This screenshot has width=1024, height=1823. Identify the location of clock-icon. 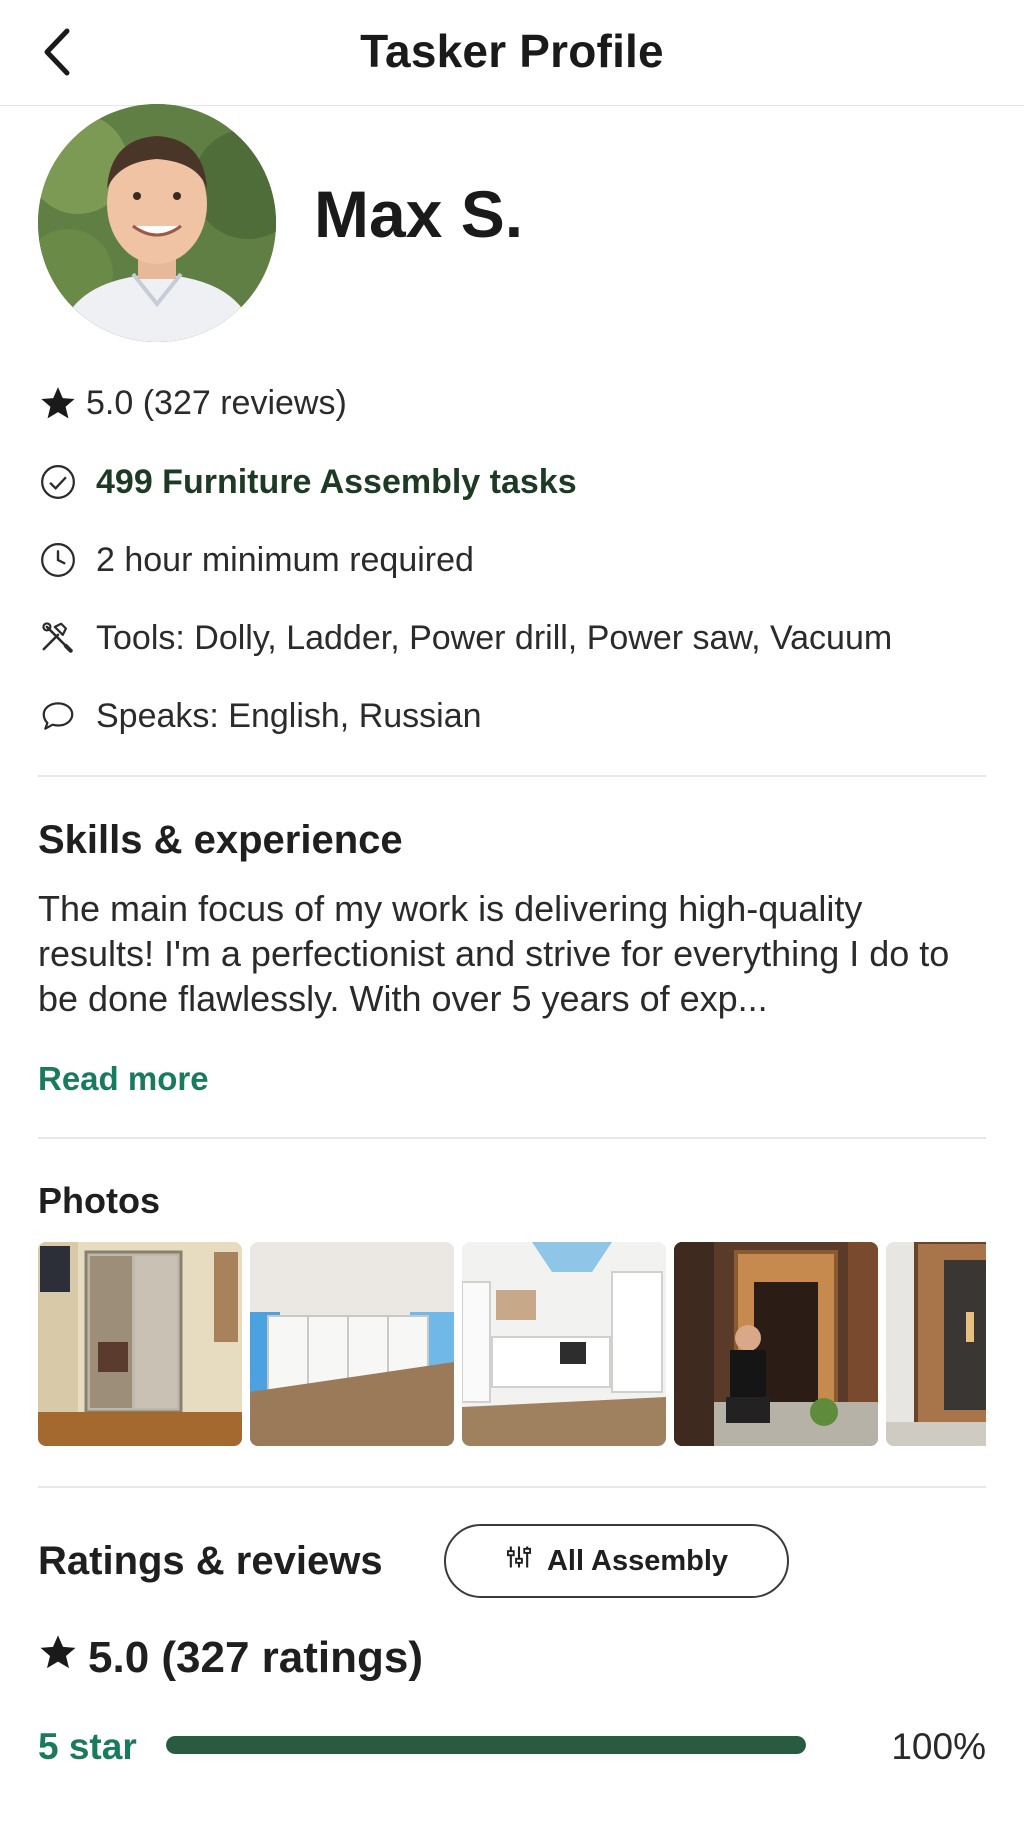
(58, 560).